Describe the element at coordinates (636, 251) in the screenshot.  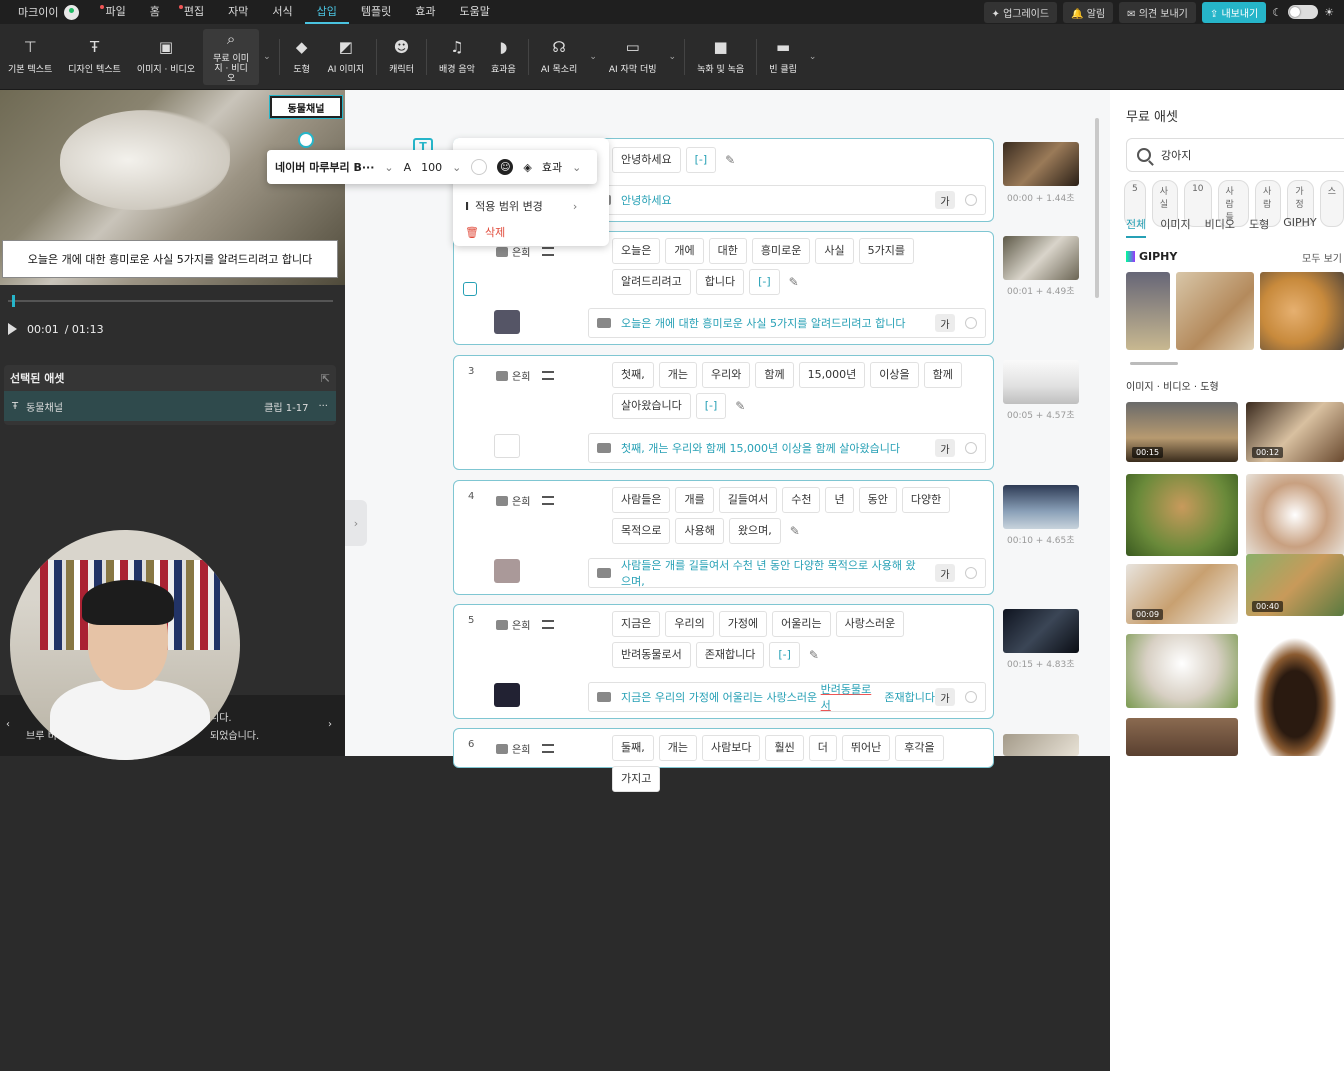
I see `word-chip: 오늘은` at that location.